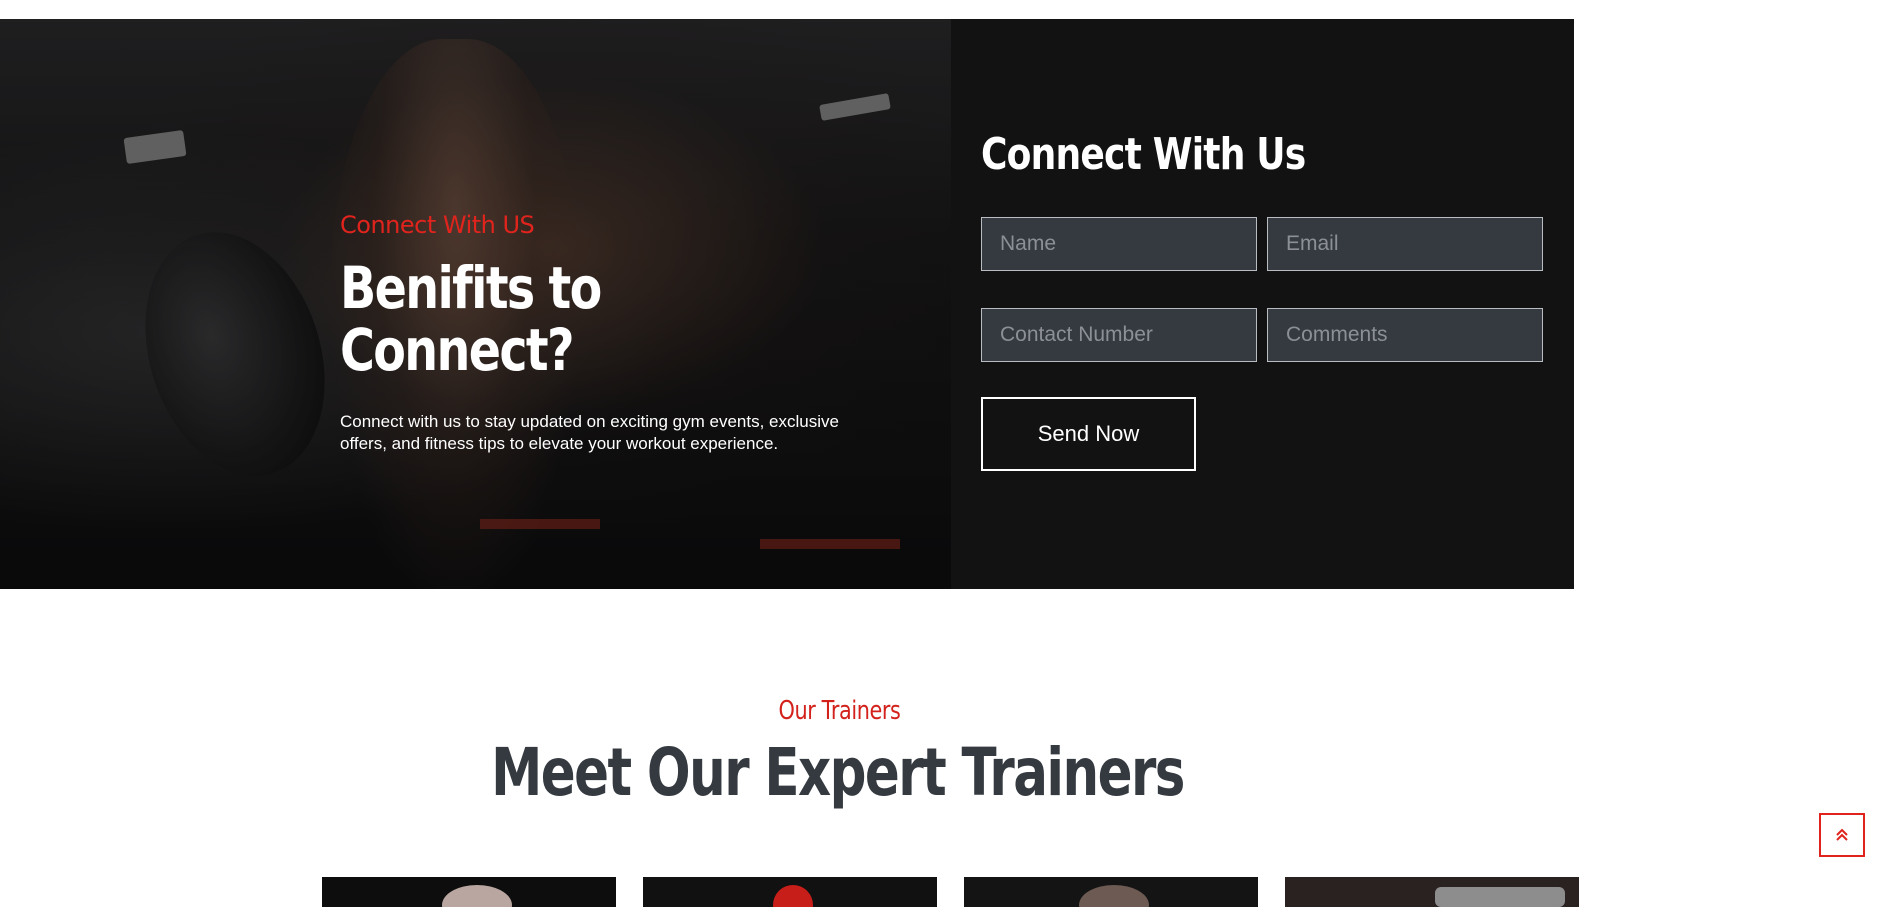  Describe the element at coordinates (1143, 154) in the screenshot. I see `form-title: Connect With Us` at that location.